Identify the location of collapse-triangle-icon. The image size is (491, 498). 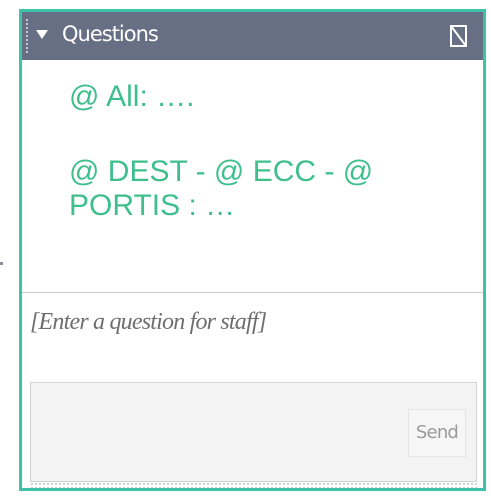
(42, 34).